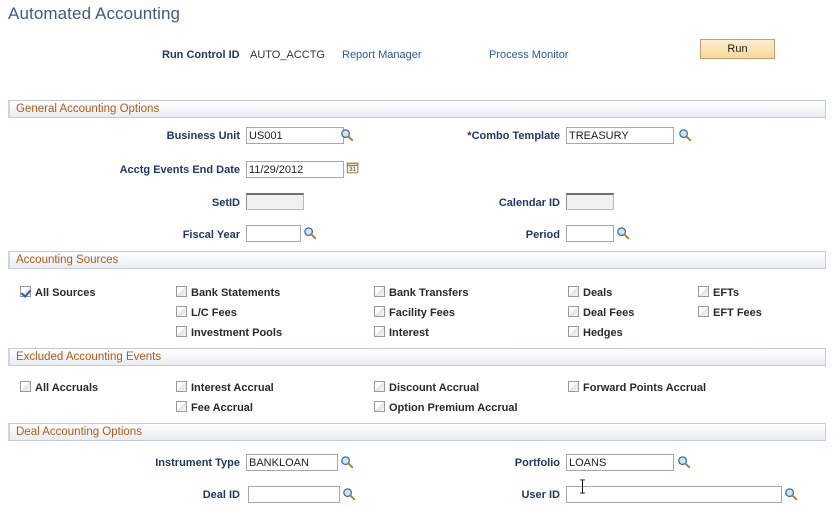 This screenshot has height=511, width=834. Describe the element at coordinates (273, 233) in the screenshot. I see `fiscal-year-input` at that location.